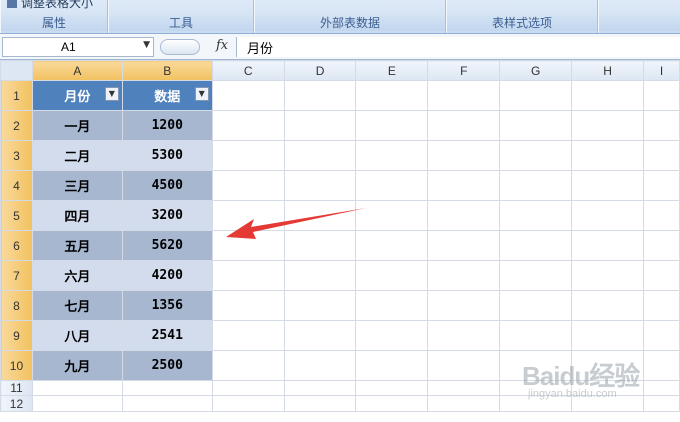 The height and width of the screenshot is (422, 680). What do you see at coordinates (167, 335) in the screenshot?
I see `value-cell: 2541` at bounding box center [167, 335].